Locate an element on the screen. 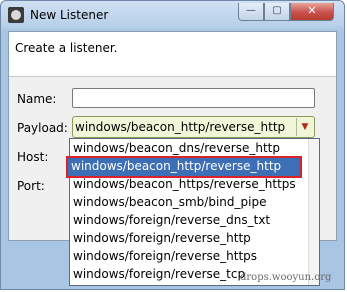 This screenshot has height=292, width=347. name-input is located at coordinates (193, 98).